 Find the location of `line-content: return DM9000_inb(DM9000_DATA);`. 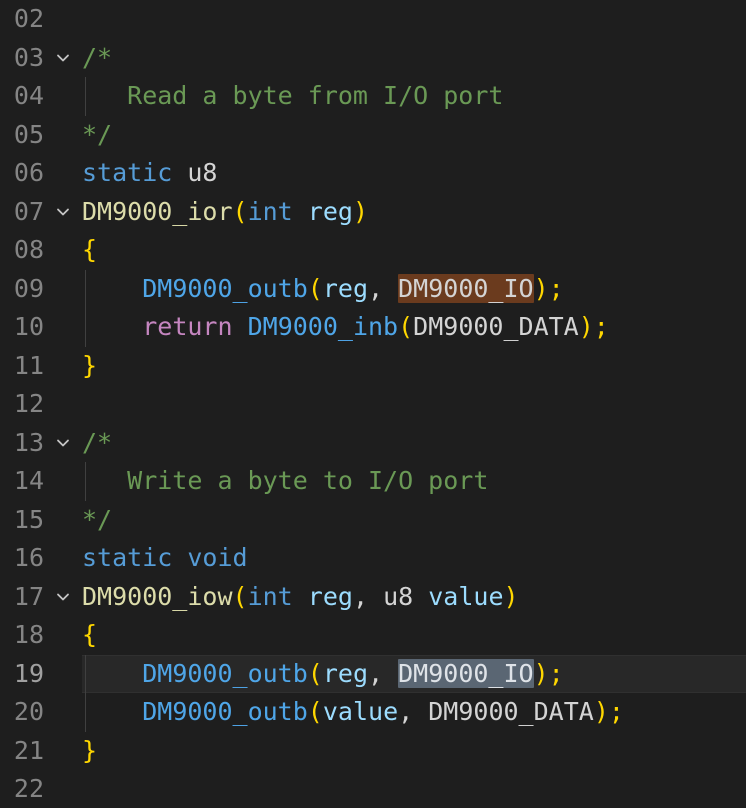

line-content: return DM9000_inb(DM9000_DATA); is located at coordinates (345, 327).